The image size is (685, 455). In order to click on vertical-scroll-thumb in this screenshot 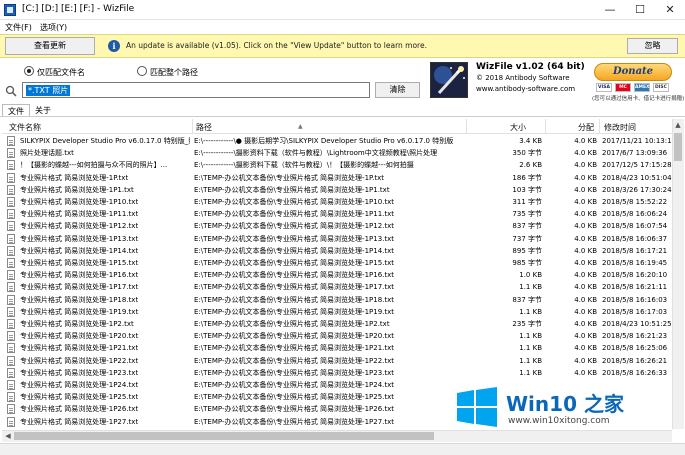, I will do `click(678, 147)`.